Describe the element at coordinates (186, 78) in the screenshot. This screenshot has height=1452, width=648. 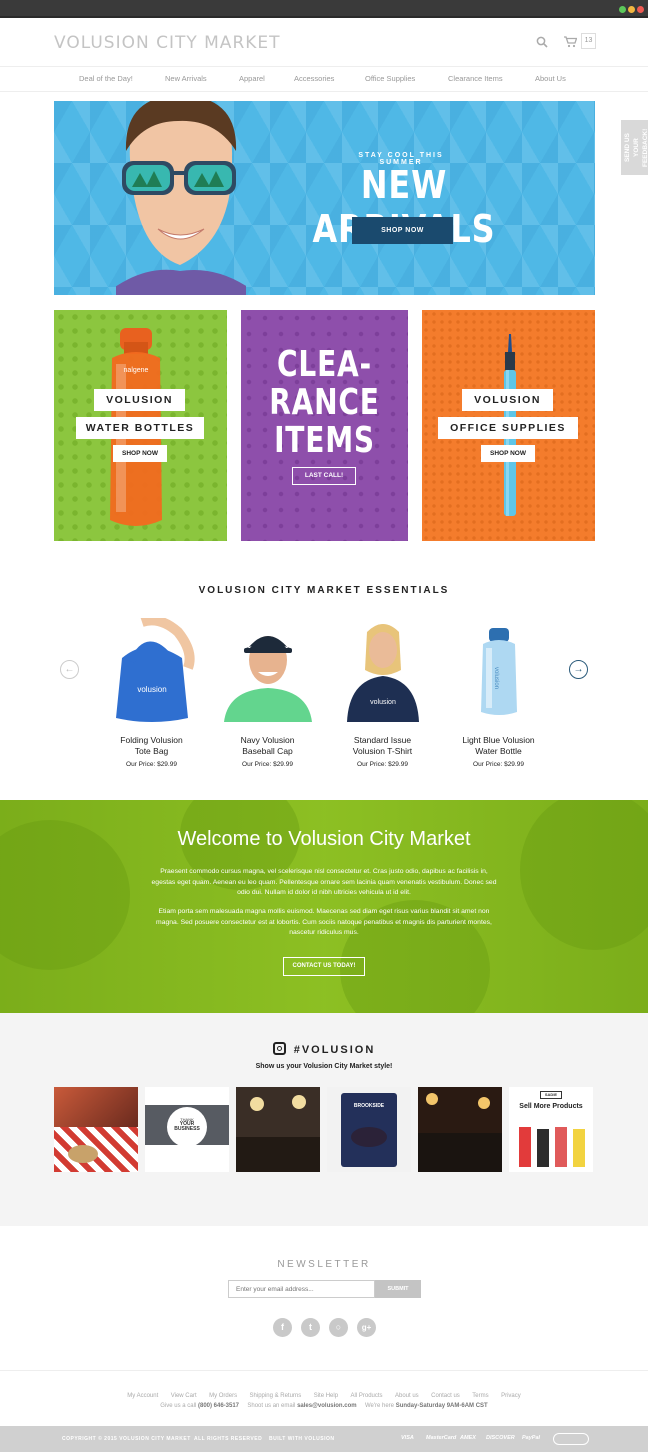
I see `nav-new-arrivals: New Arrivals` at that location.